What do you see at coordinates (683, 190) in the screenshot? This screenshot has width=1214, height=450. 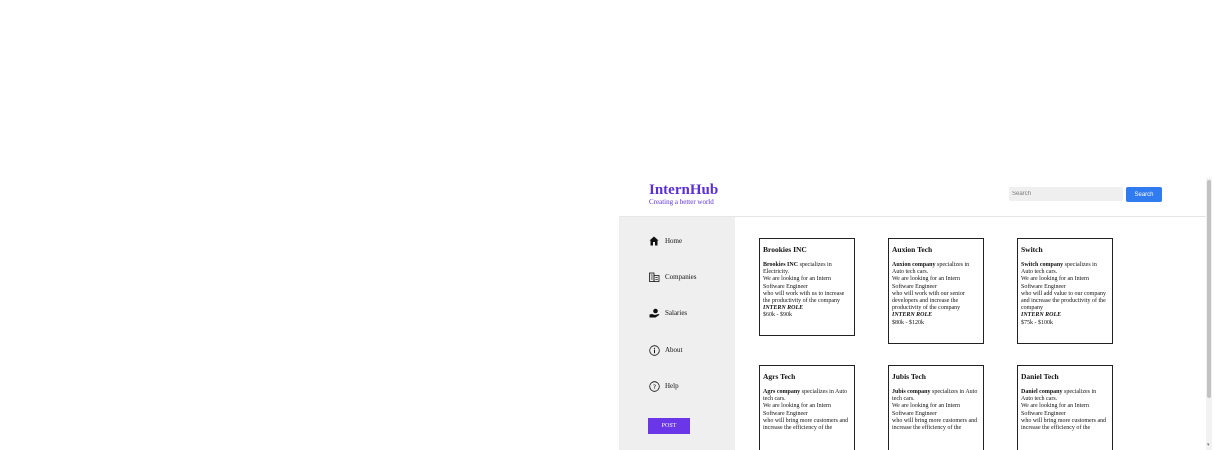 I see `brand-title: InternHub` at bounding box center [683, 190].